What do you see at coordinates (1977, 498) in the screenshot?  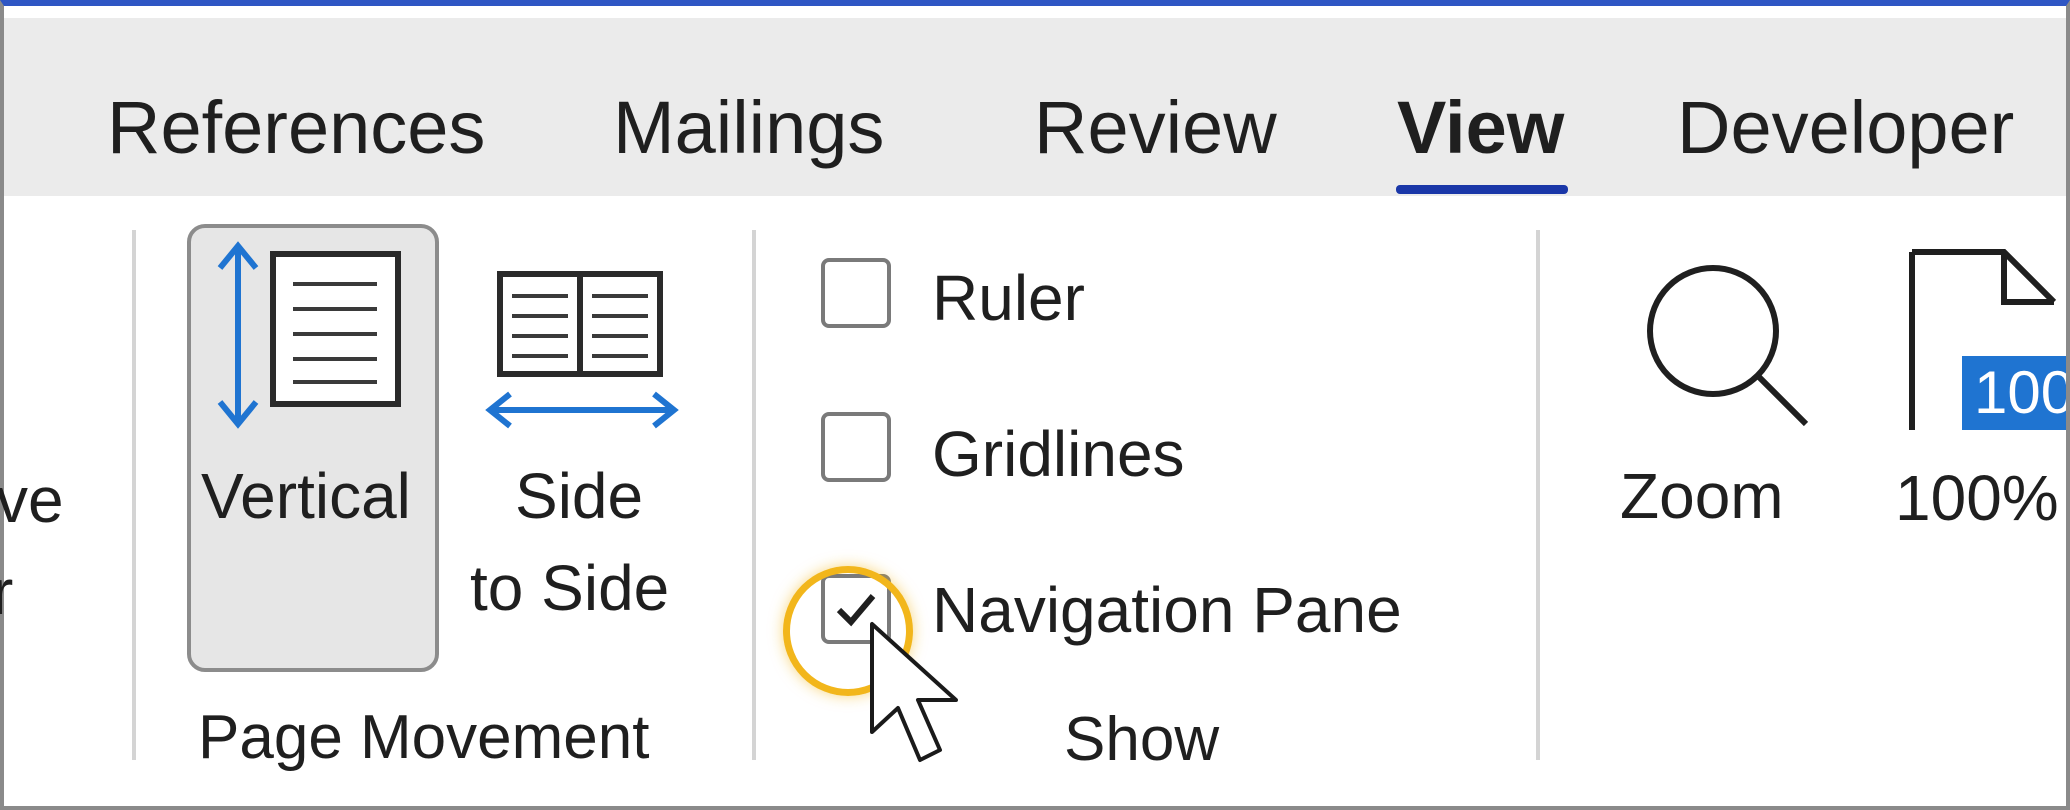 I see `zoom-100-label: 100%` at bounding box center [1977, 498].